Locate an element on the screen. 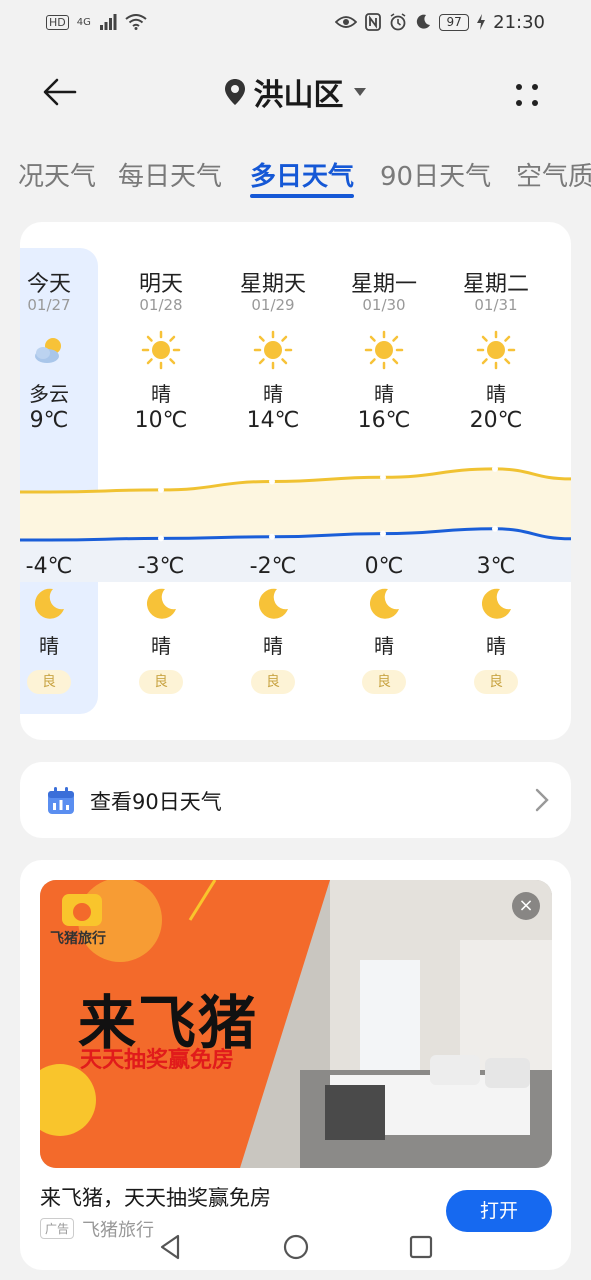  home-nav-icon is located at coordinates (296, 1247).